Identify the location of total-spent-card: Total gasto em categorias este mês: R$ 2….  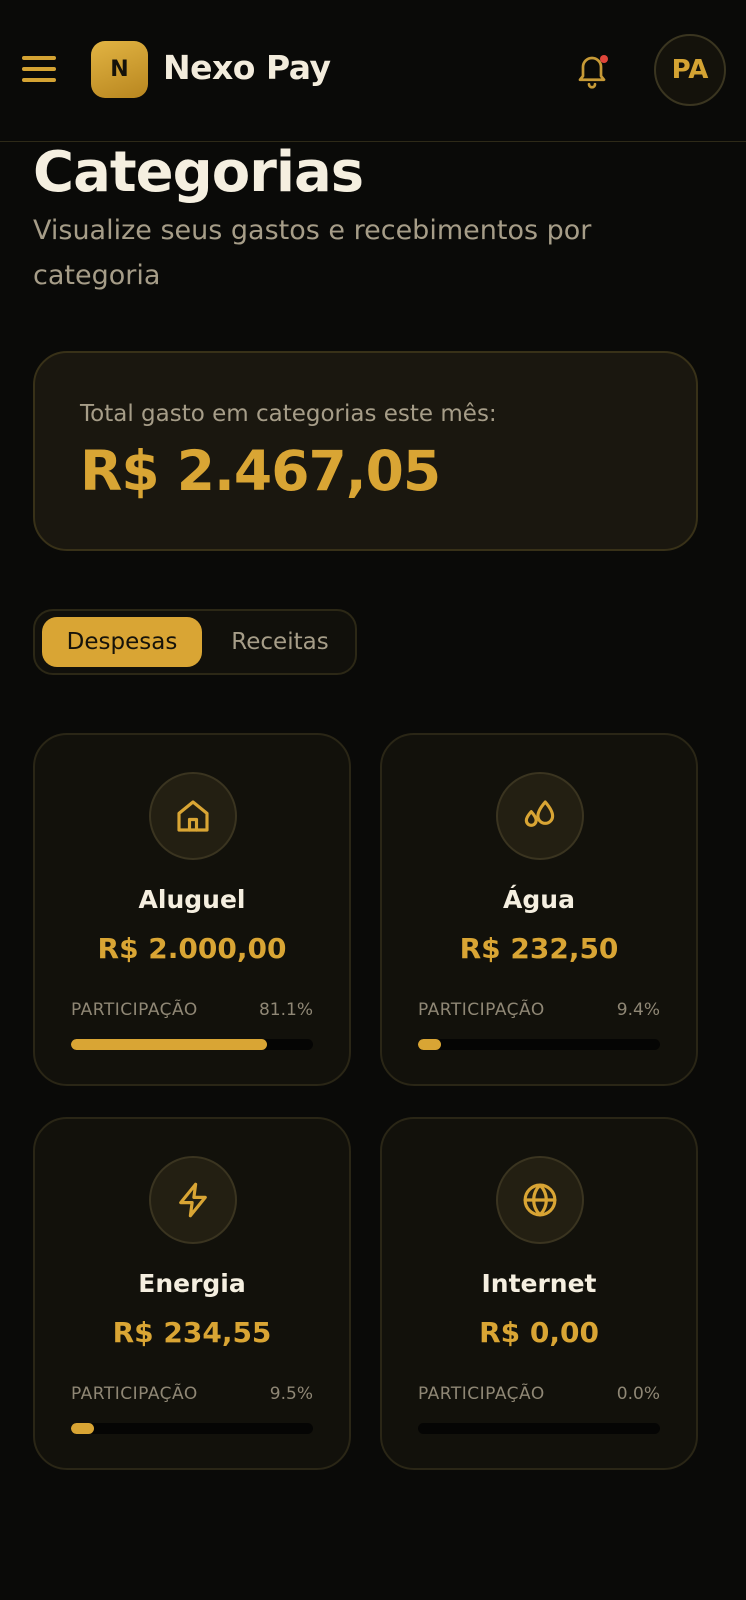
(365, 451).